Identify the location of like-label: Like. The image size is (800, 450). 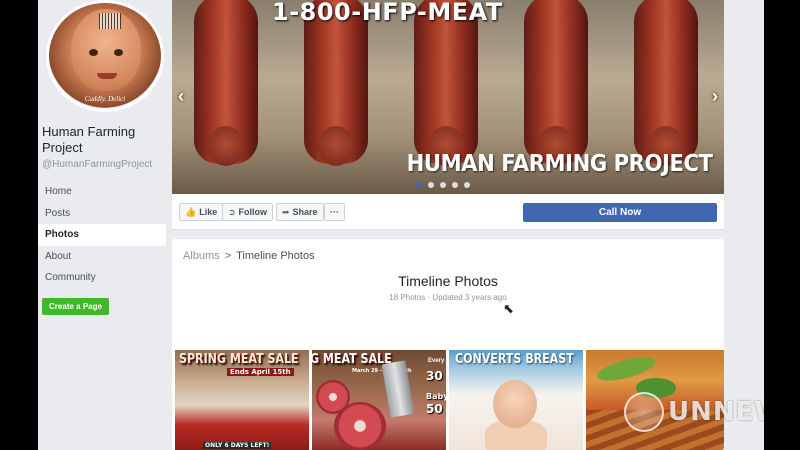
(208, 212).